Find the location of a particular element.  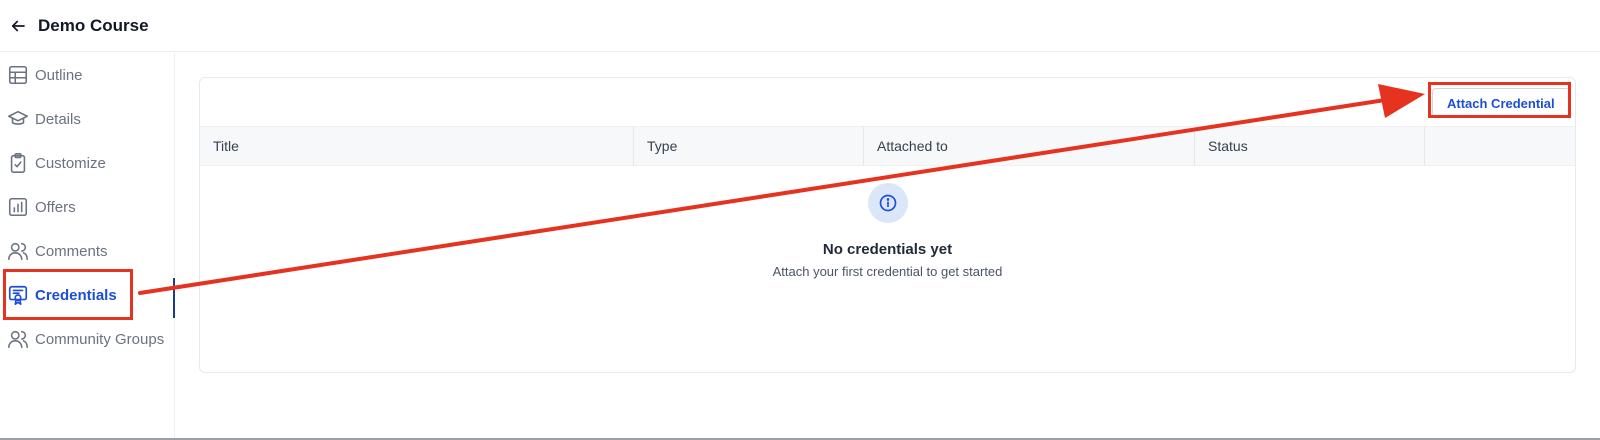

column-header-title: Title is located at coordinates (417, 146).